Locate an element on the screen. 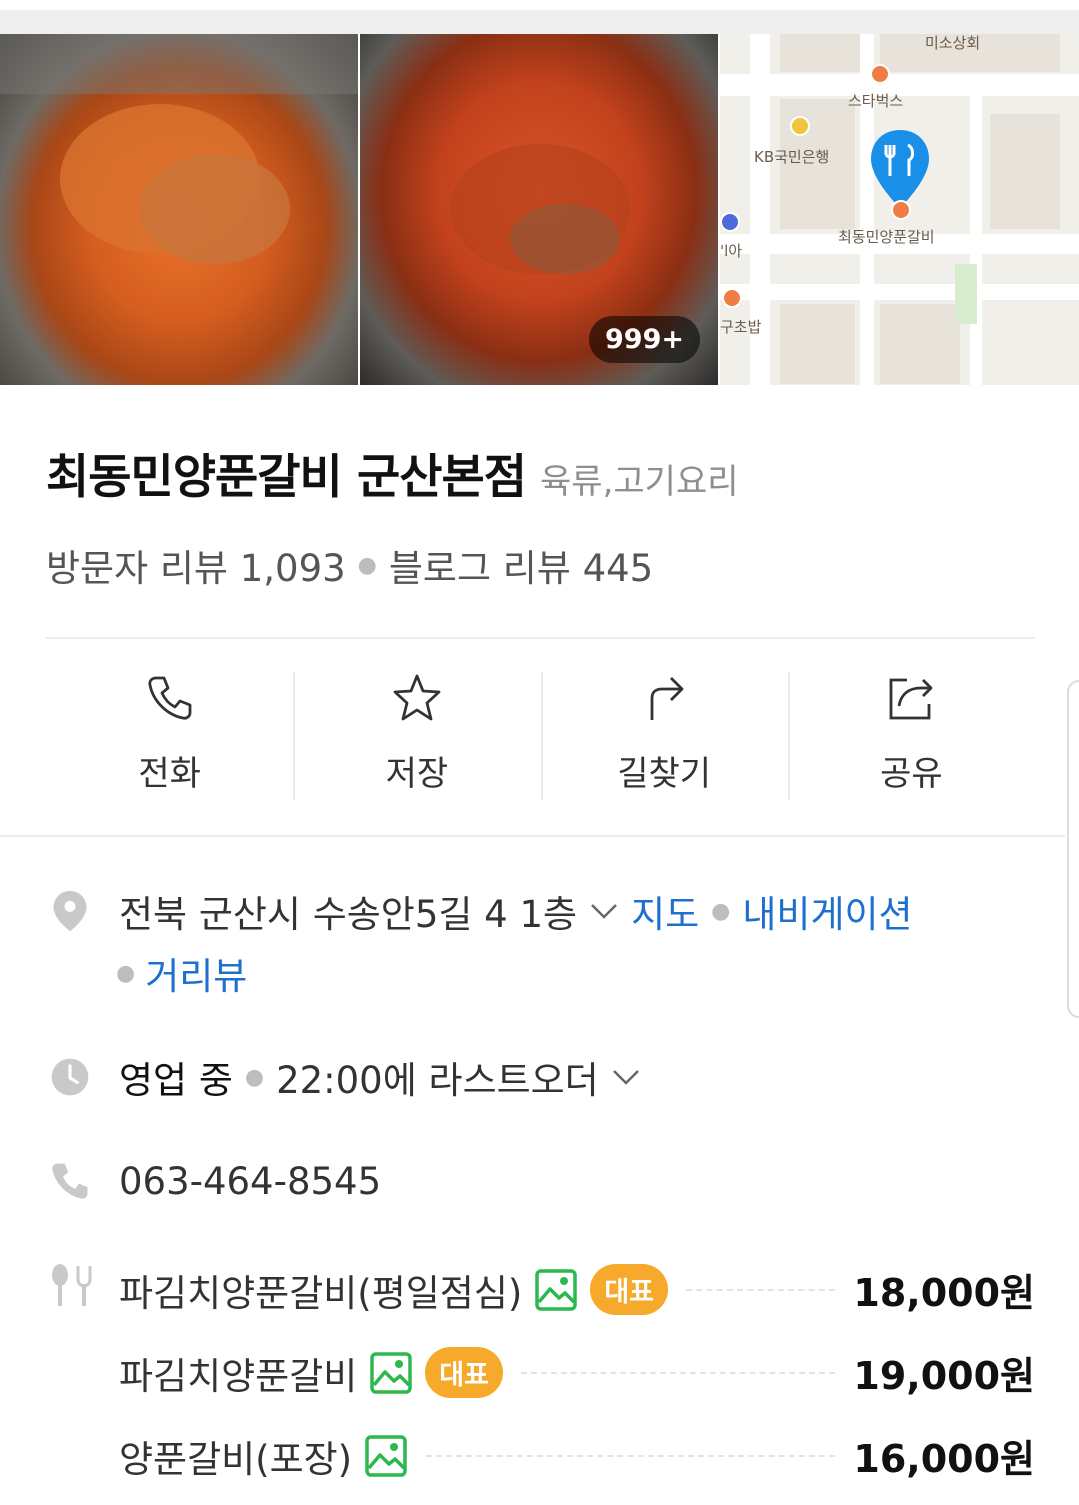 The height and width of the screenshot is (1505, 1079). share-label: 공유 is located at coordinates (911, 774).